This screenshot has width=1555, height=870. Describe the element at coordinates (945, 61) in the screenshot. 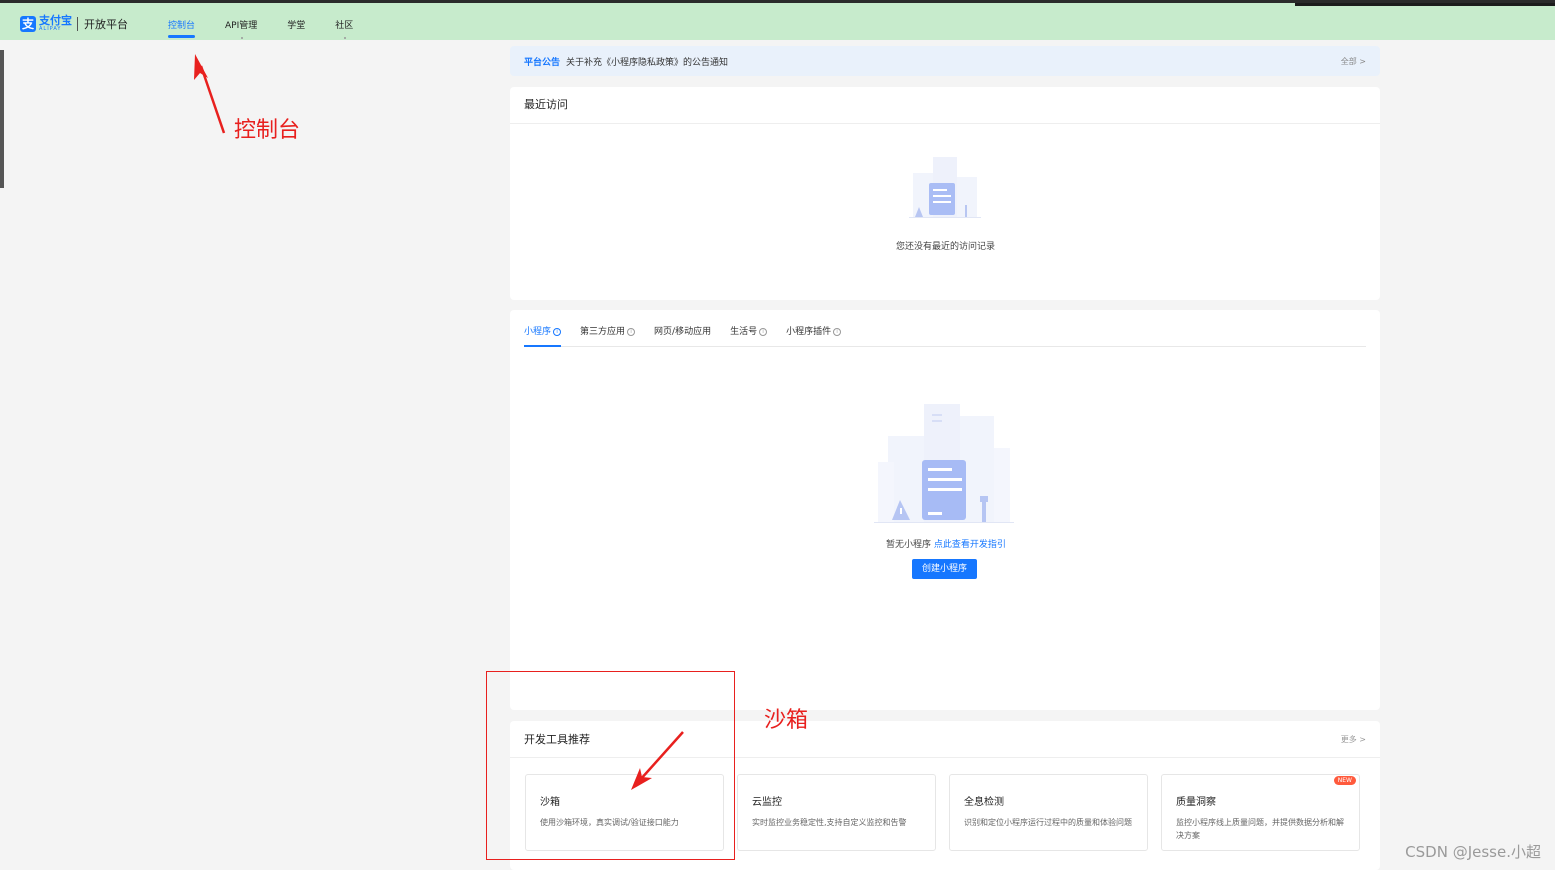

I see `platform-notice: 平台公告 关于补充《小程序隐私政策》的公告通知 全部 >` at that location.